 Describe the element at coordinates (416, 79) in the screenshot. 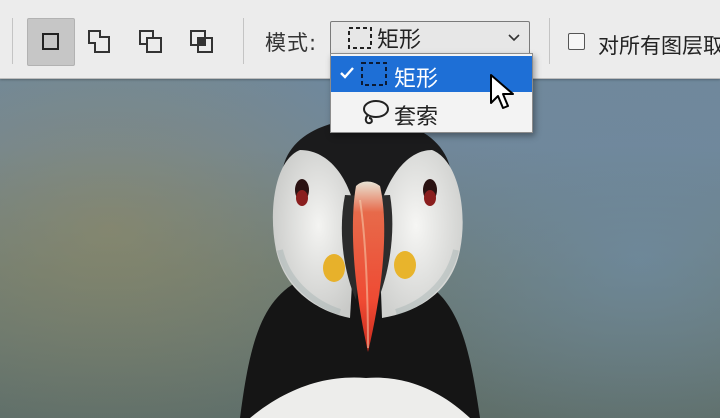

I see `dropdown-option-label: 矩形` at that location.